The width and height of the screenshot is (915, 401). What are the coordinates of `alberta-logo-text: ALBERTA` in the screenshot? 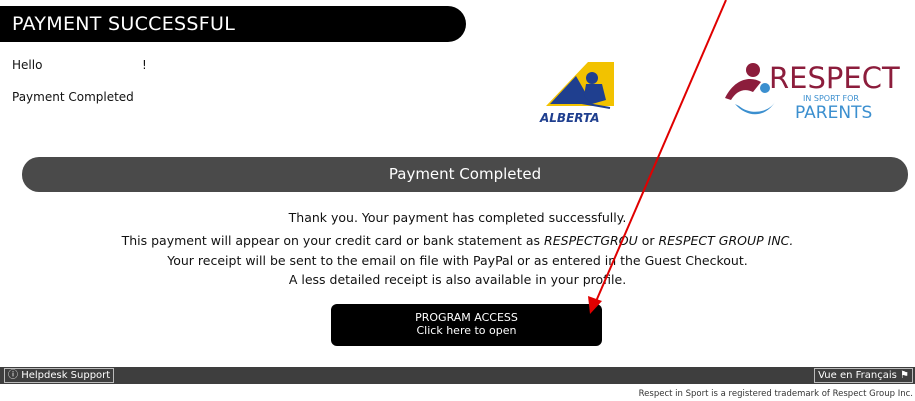 It's located at (569, 118).